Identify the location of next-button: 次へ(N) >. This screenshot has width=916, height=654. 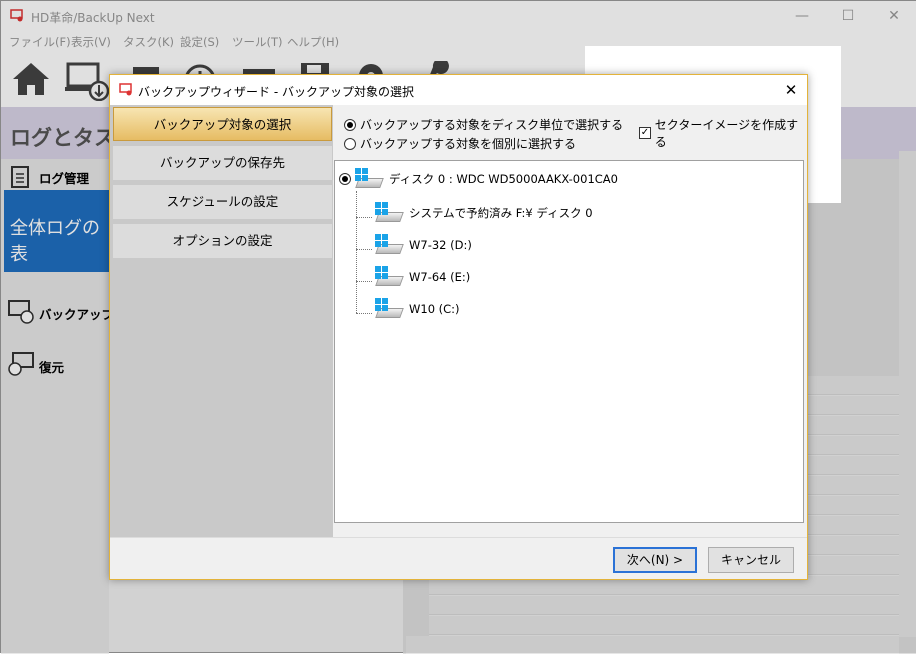
(655, 560).